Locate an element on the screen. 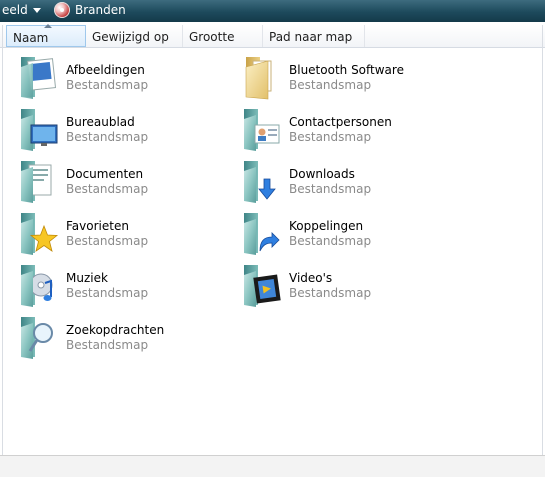 This screenshot has height=477, width=545. chevron-down-icon is located at coordinates (37, 11).